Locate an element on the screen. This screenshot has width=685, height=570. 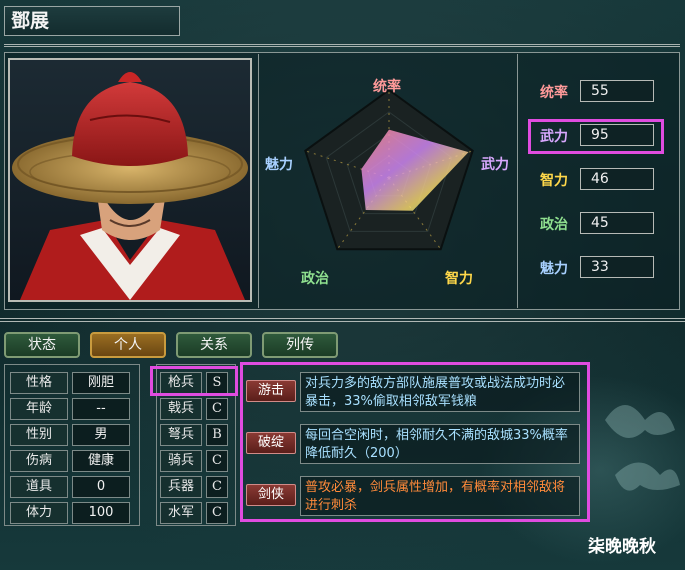
tab-biography: 列传 is located at coordinates (300, 345).